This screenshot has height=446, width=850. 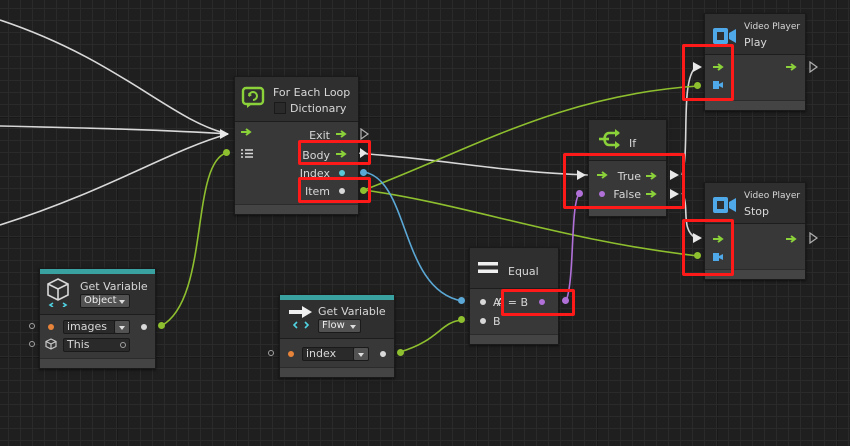 I want to click on index-port, so click(x=342, y=173).